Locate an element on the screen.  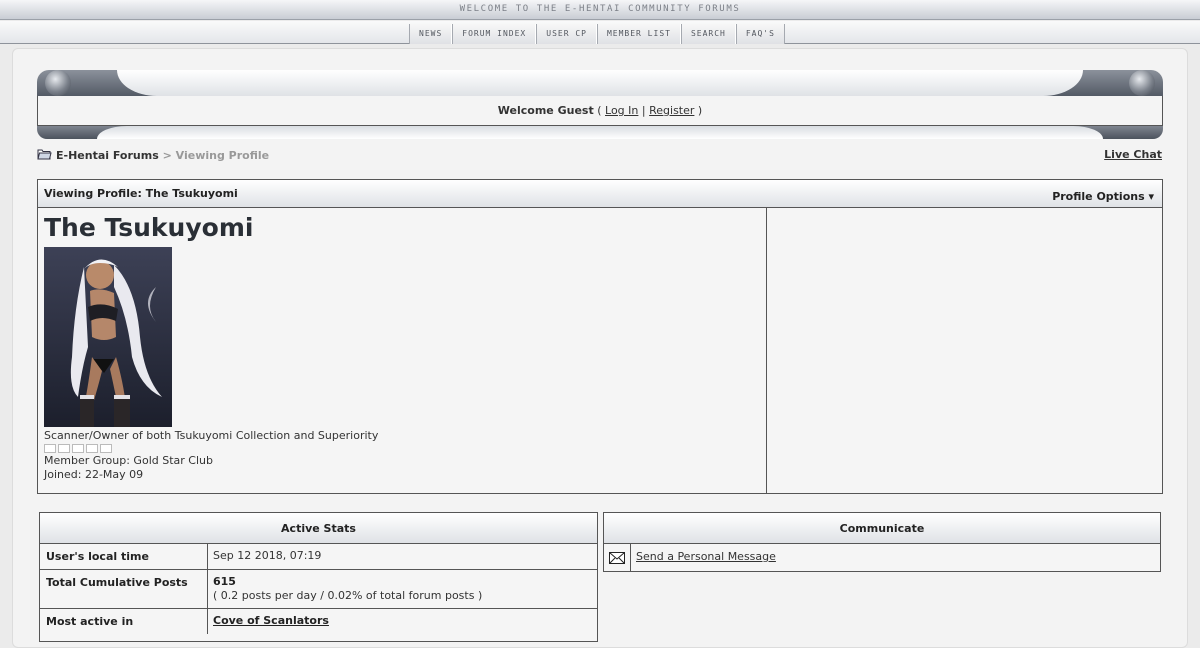
welcome-bar: Welcome Guest ( Log In | Register ) is located at coordinates (600, 111).